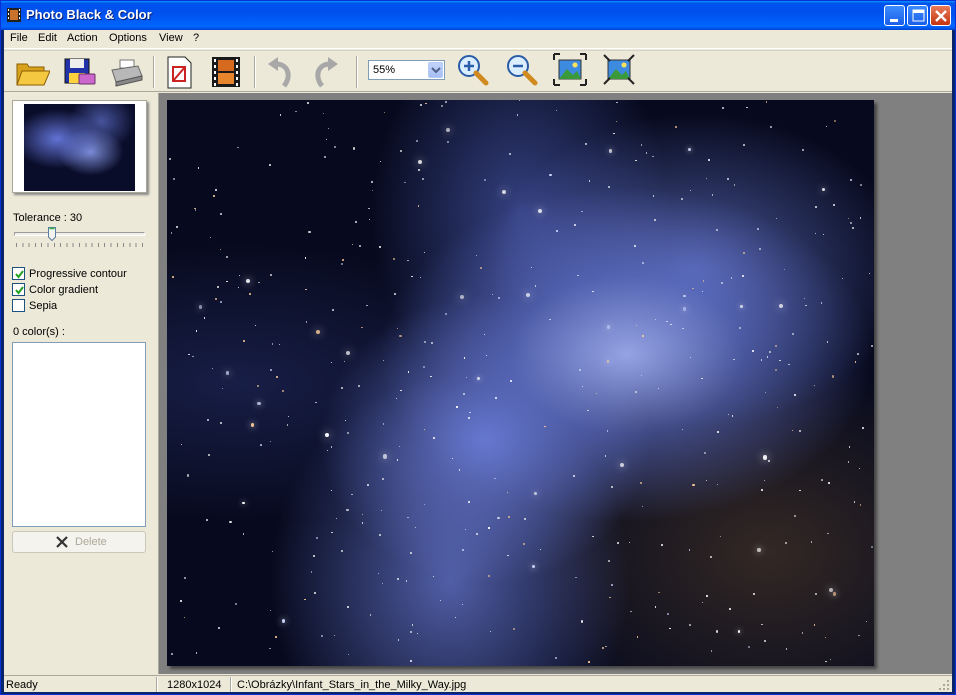 The width and height of the screenshot is (956, 695). I want to click on colors-list, so click(79, 434).